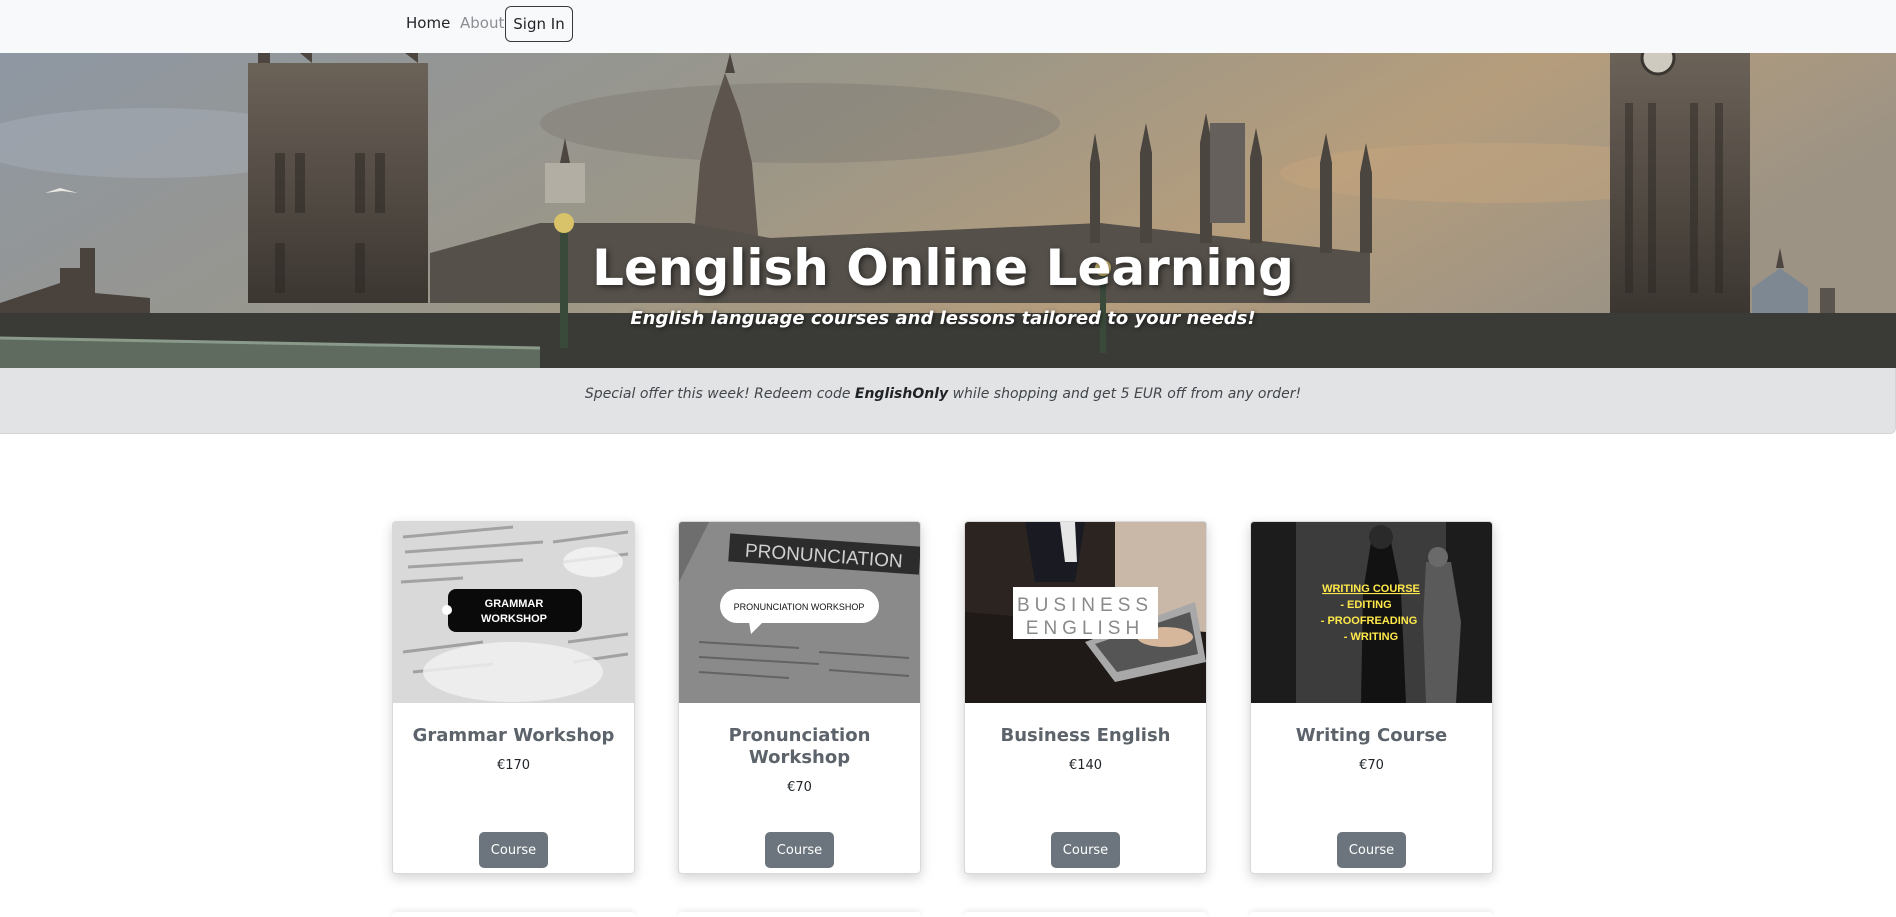 Image resolution: width=1896 pixels, height=917 pixels. Describe the element at coordinates (901, 394) in the screenshot. I see `offer-code: EnglishOnly` at that location.